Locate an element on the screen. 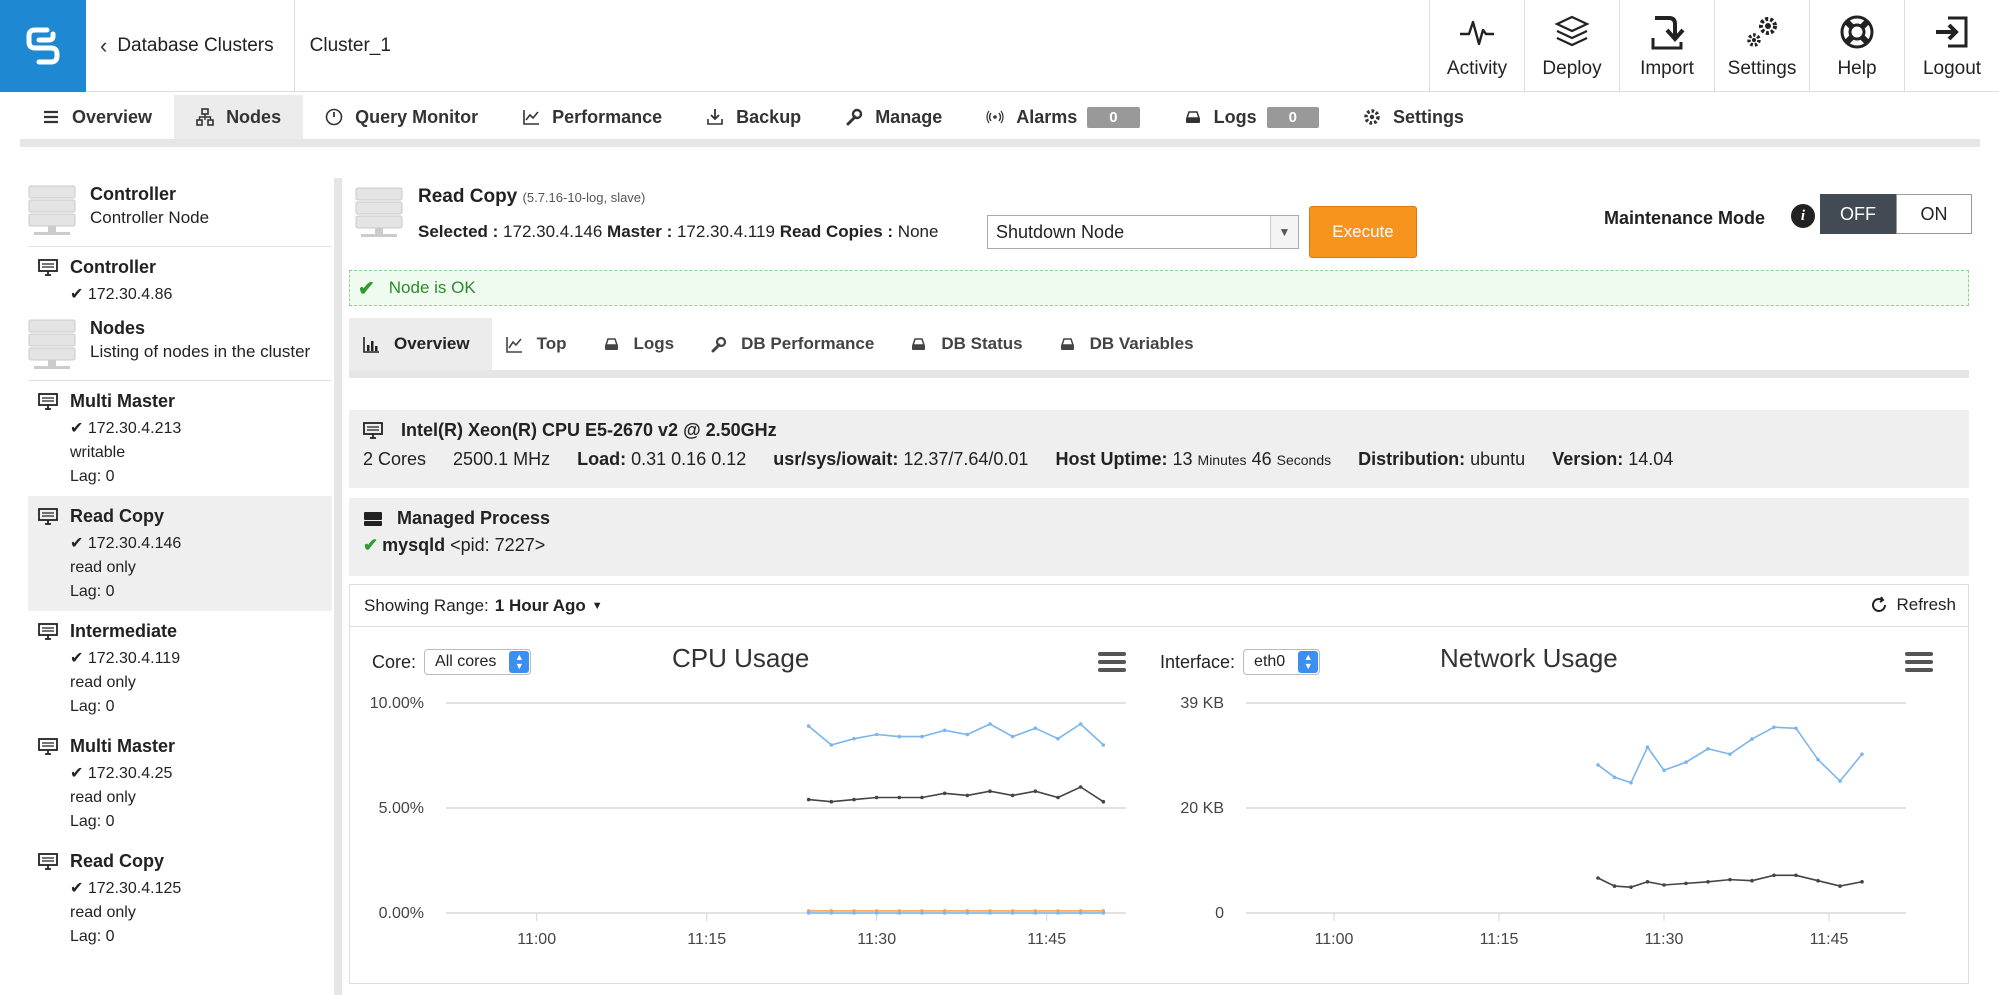  maintenance-off-button: OFF is located at coordinates (1858, 214).